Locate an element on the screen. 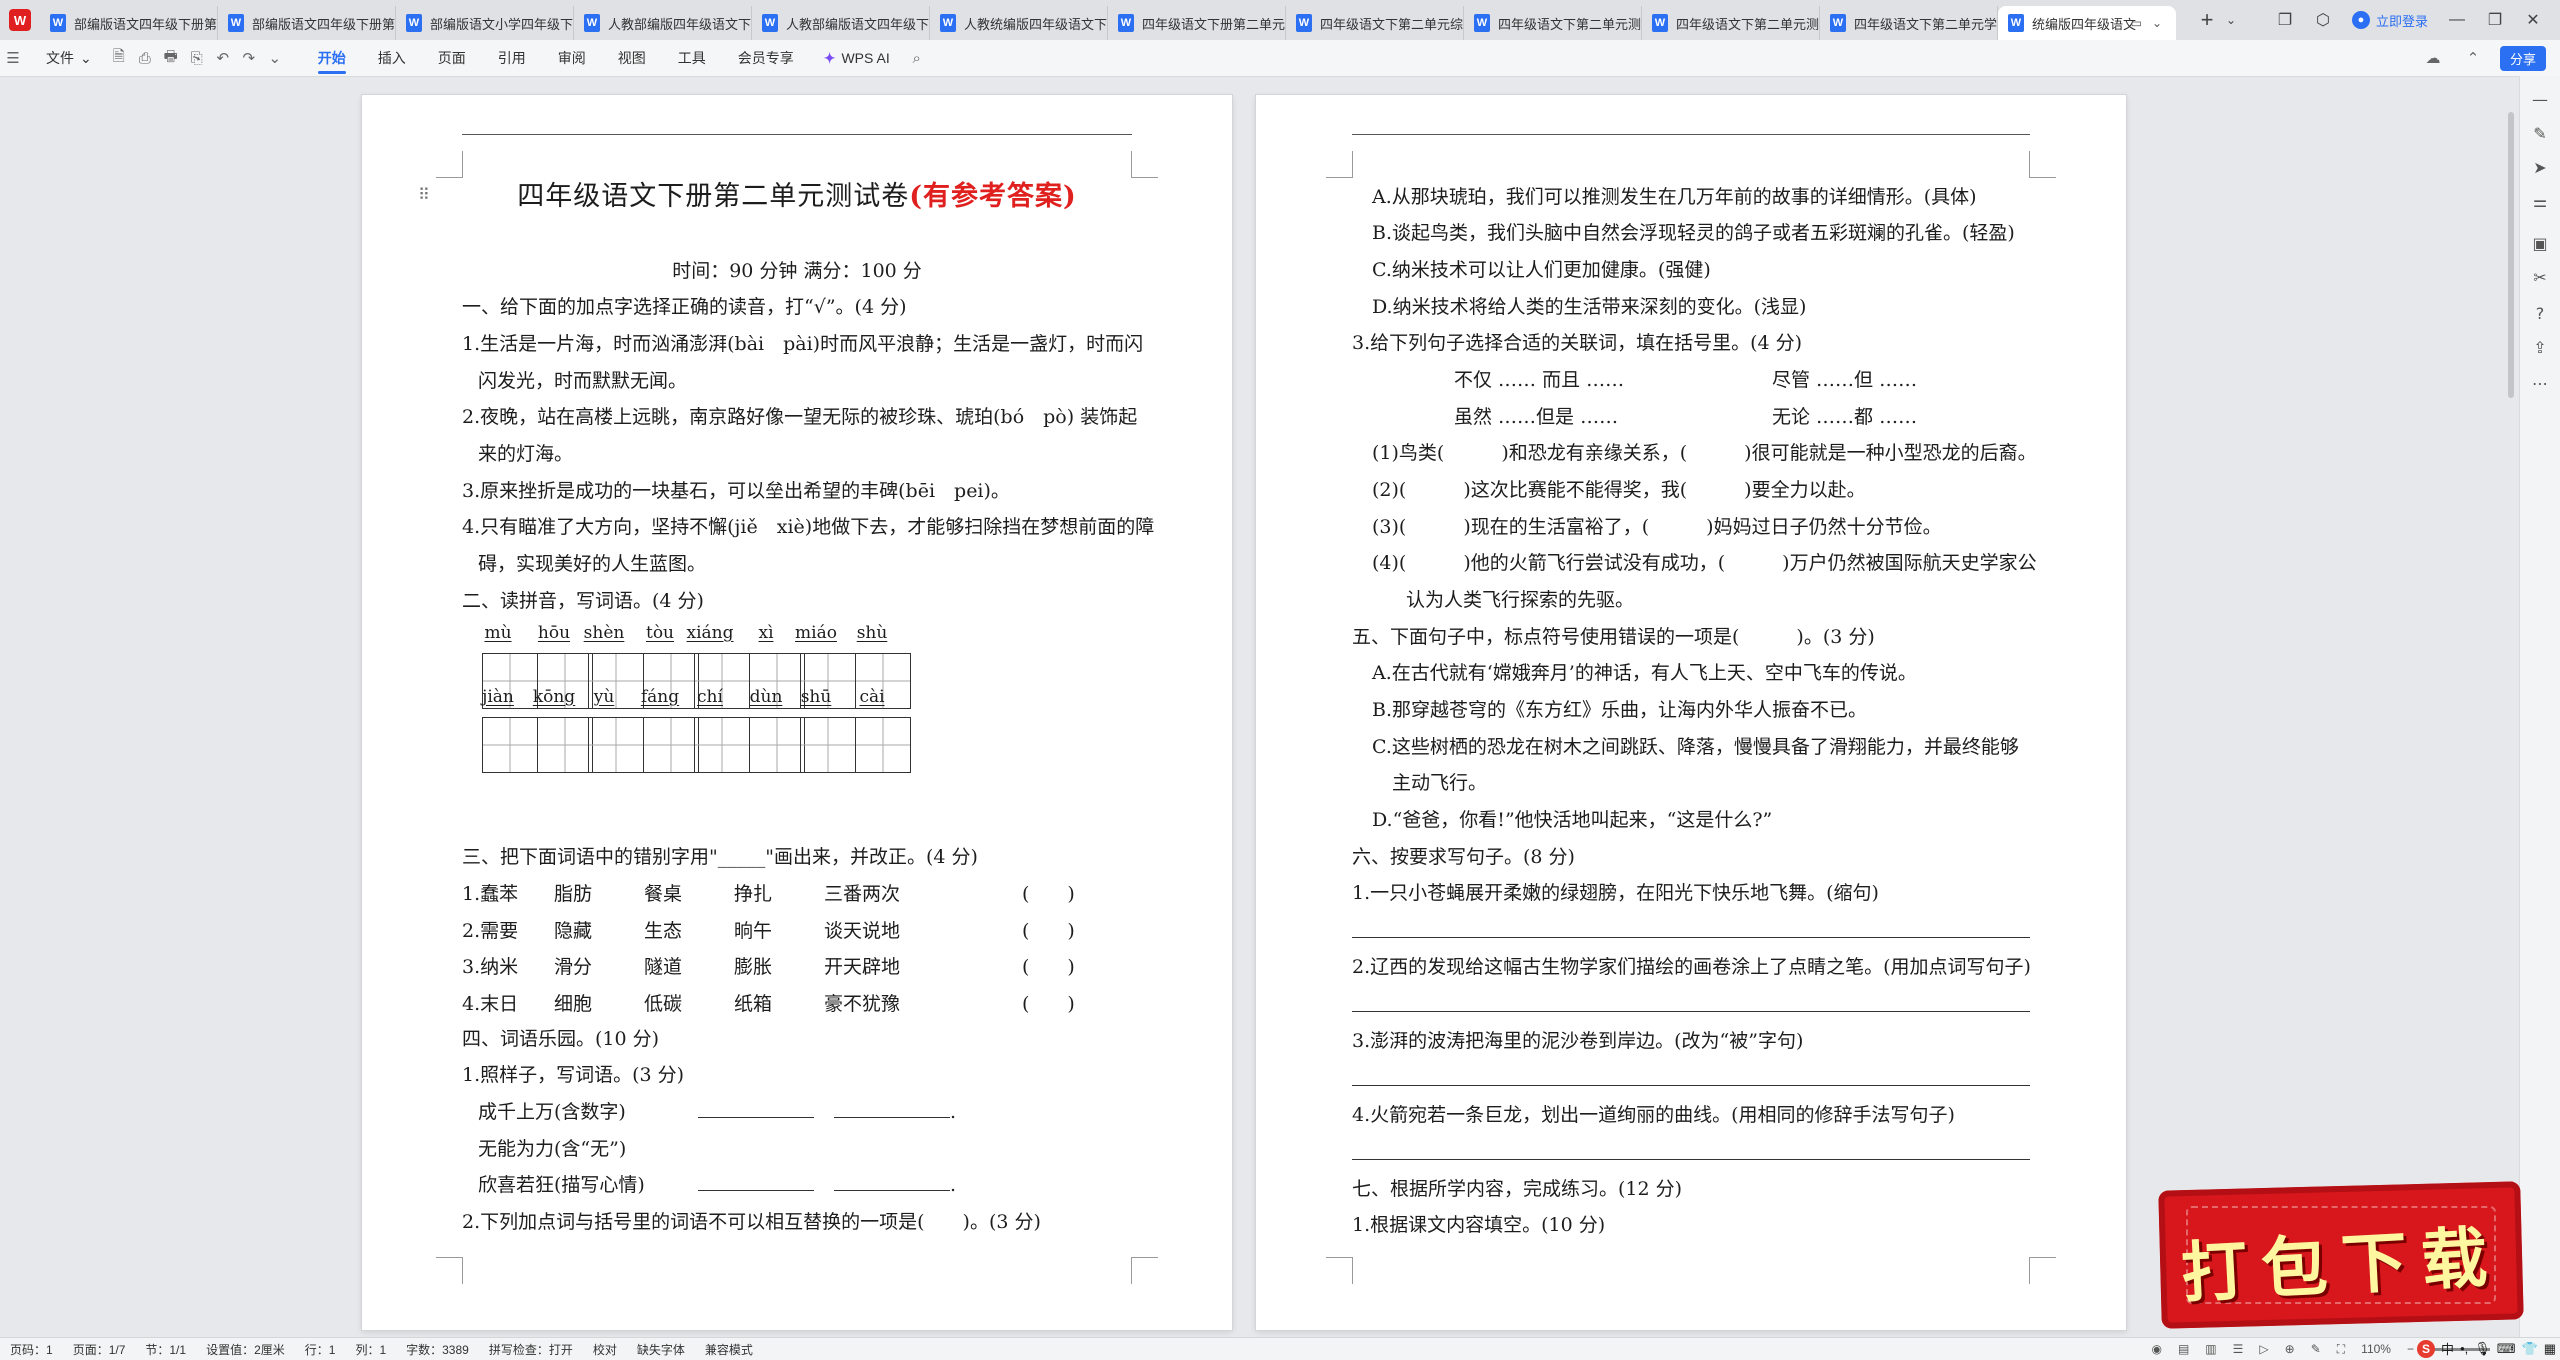 This screenshot has width=2560, height=1360. document-tab: W 四年级语文下第二单元学 is located at coordinates (1909, 23).